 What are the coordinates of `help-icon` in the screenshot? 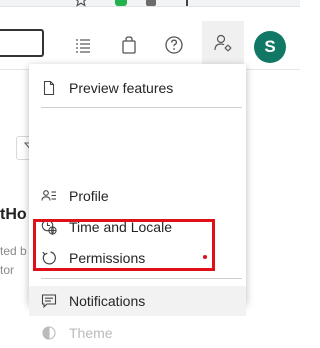 It's located at (174, 45).